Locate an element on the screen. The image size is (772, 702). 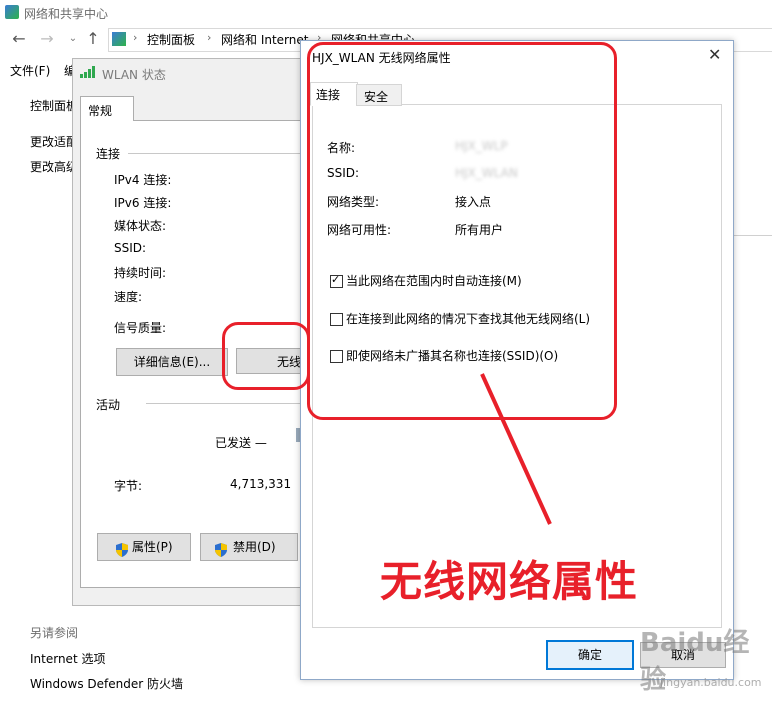
bytes-label: 字节: is located at coordinates (128, 486).